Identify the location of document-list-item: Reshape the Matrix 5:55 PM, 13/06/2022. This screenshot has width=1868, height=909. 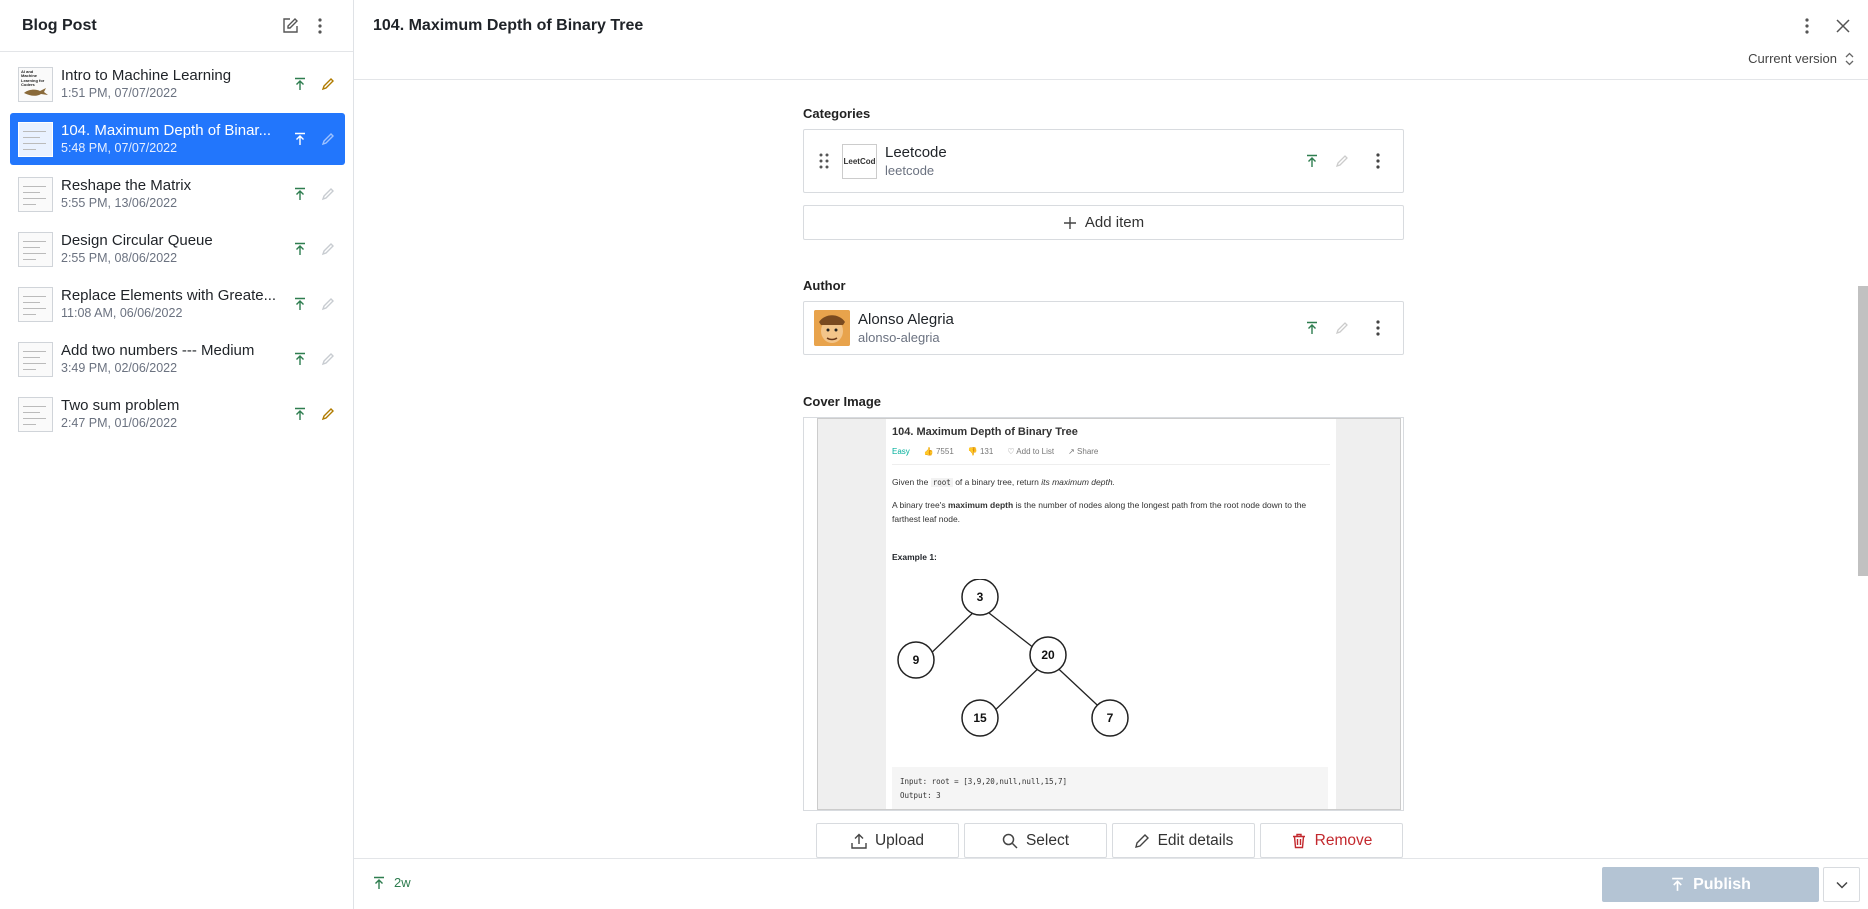
(177, 194).